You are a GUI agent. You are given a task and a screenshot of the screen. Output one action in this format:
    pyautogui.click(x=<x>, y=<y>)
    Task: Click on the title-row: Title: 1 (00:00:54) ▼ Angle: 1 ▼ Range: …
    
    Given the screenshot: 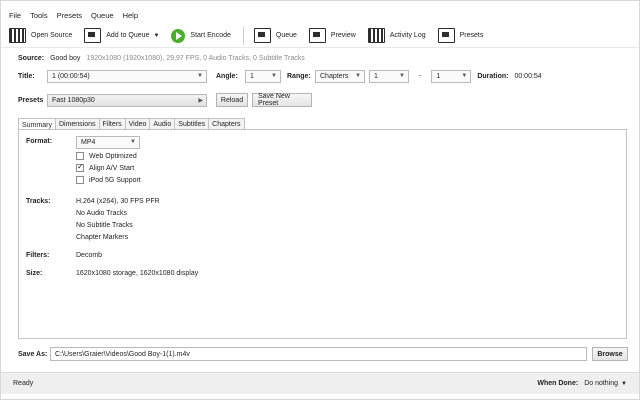 What is the action you would take?
    pyautogui.click(x=280, y=76)
    